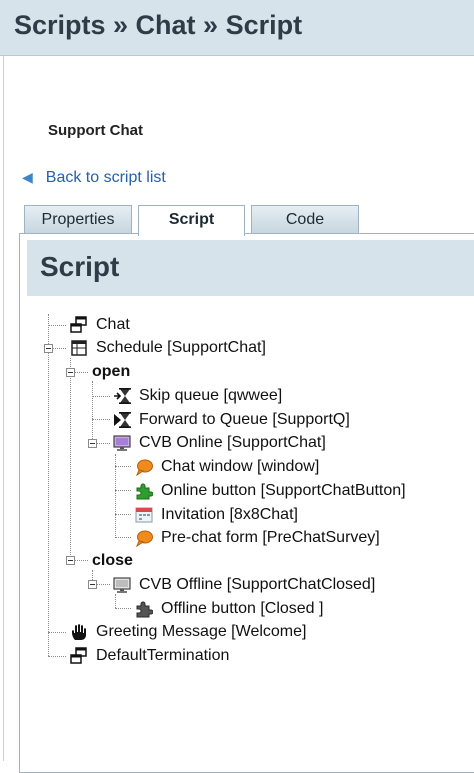 This screenshot has width=474, height=773. I want to click on tree-item-label: Online button [SupportChatButton], so click(283, 490).